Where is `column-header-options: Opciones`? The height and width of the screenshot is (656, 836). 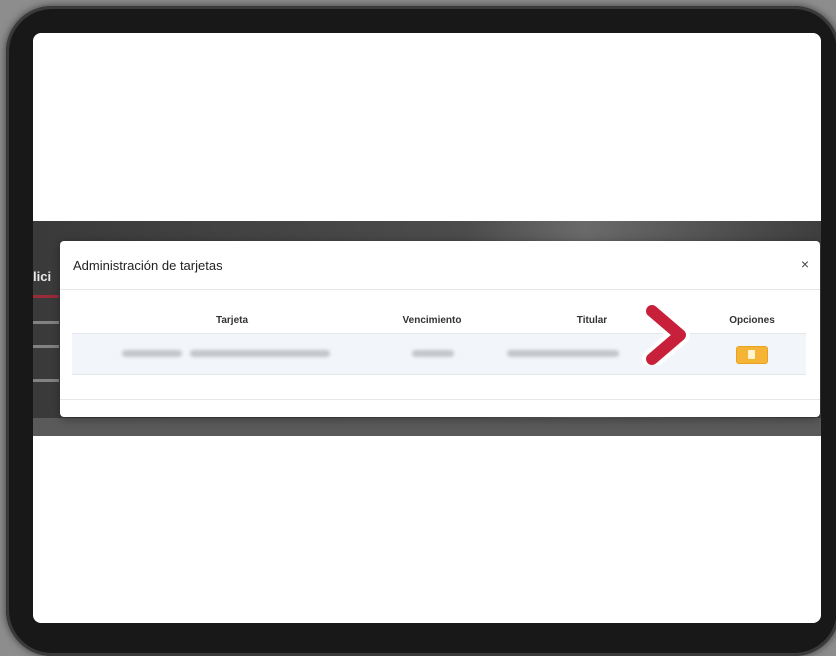 column-header-options: Opciones is located at coordinates (752, 320).